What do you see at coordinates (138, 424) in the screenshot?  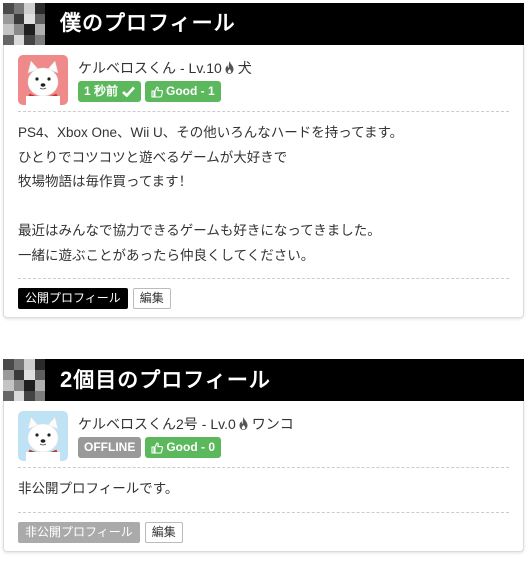 I see `user-name: ケルベロスくん2号` at bounding box center [138, 424].